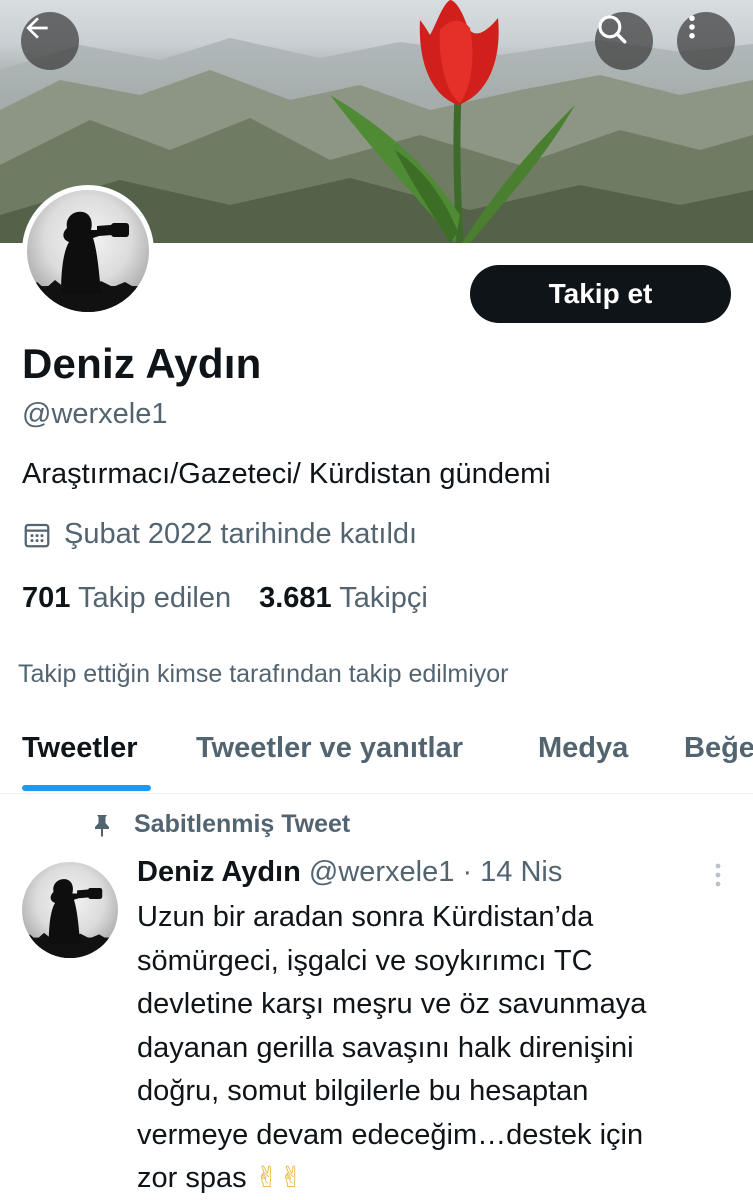  I want to click on profile-bio: Araştırmacı/Gazeteci/ Kürdistan gündemi, so click(286, 474).